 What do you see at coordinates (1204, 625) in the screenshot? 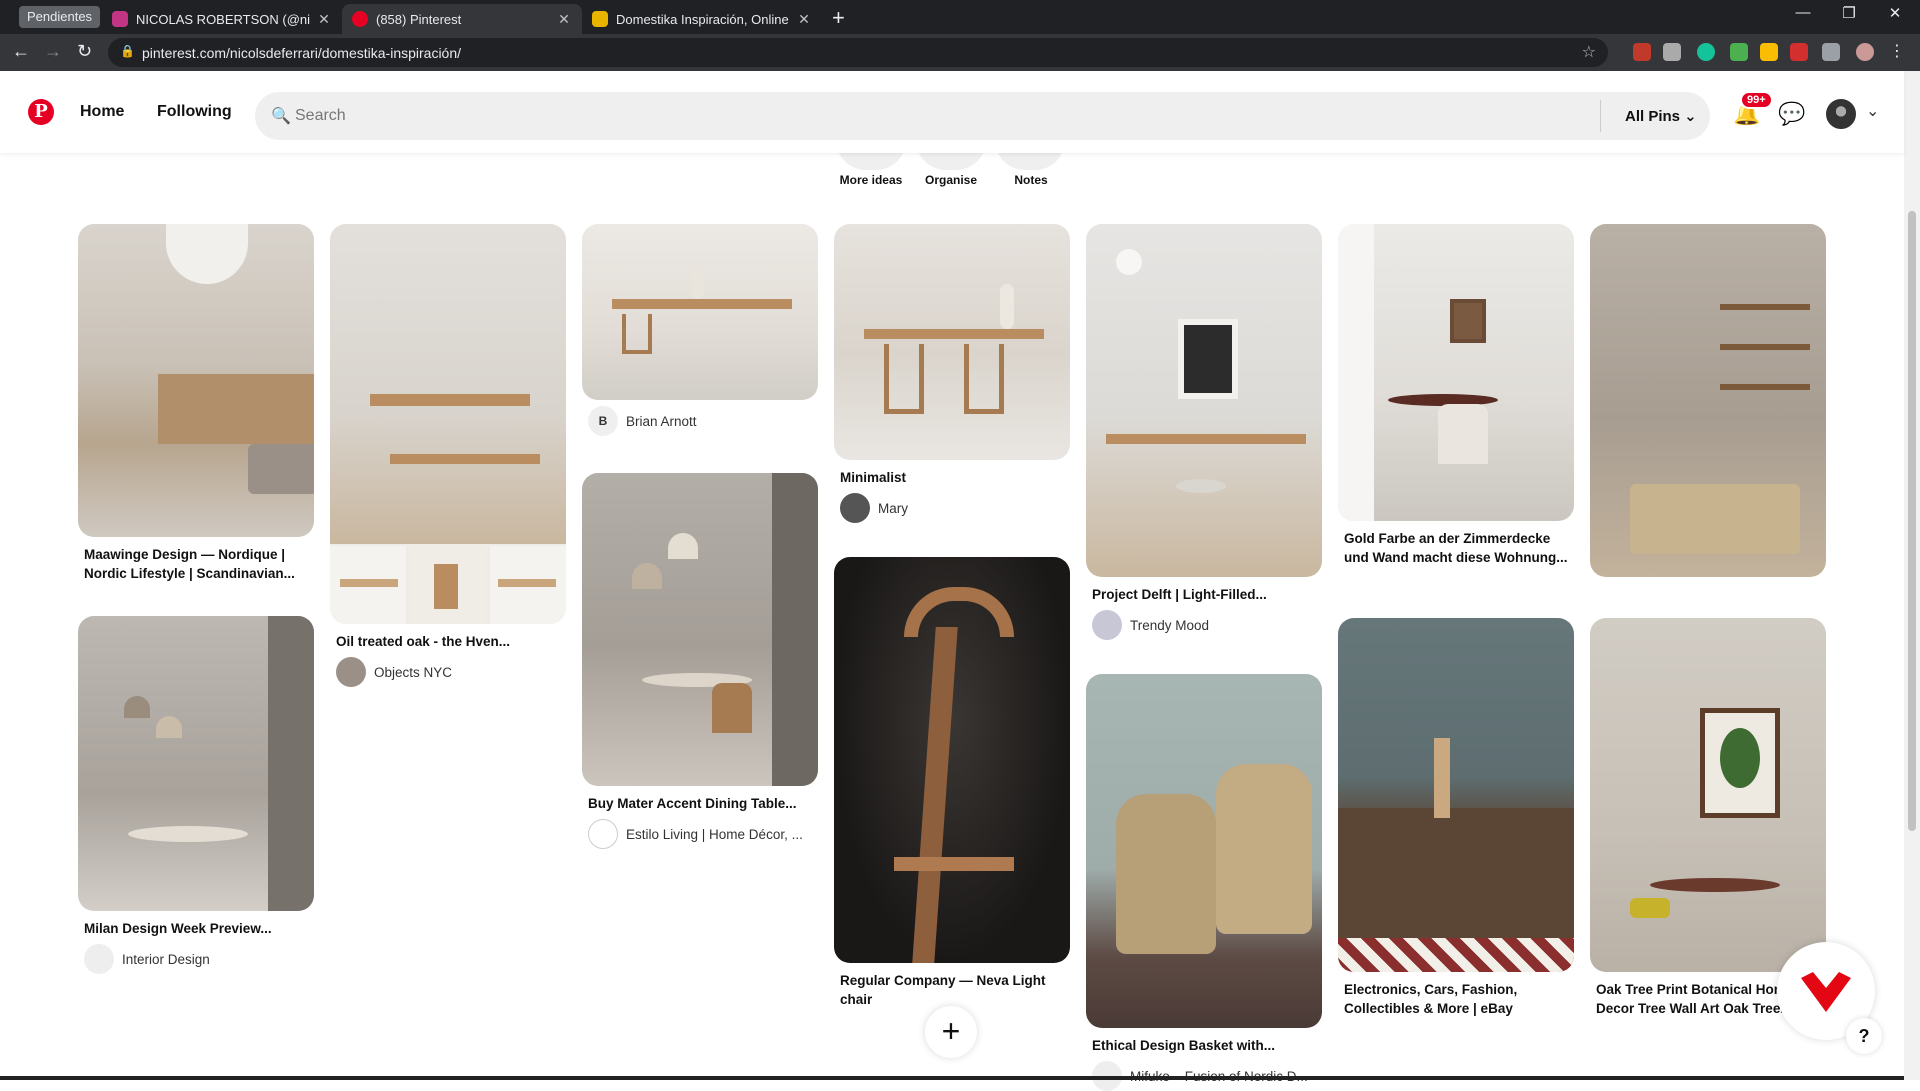
I see `pin-owner: Trendy Mood` at bounding box center [1204, 625].